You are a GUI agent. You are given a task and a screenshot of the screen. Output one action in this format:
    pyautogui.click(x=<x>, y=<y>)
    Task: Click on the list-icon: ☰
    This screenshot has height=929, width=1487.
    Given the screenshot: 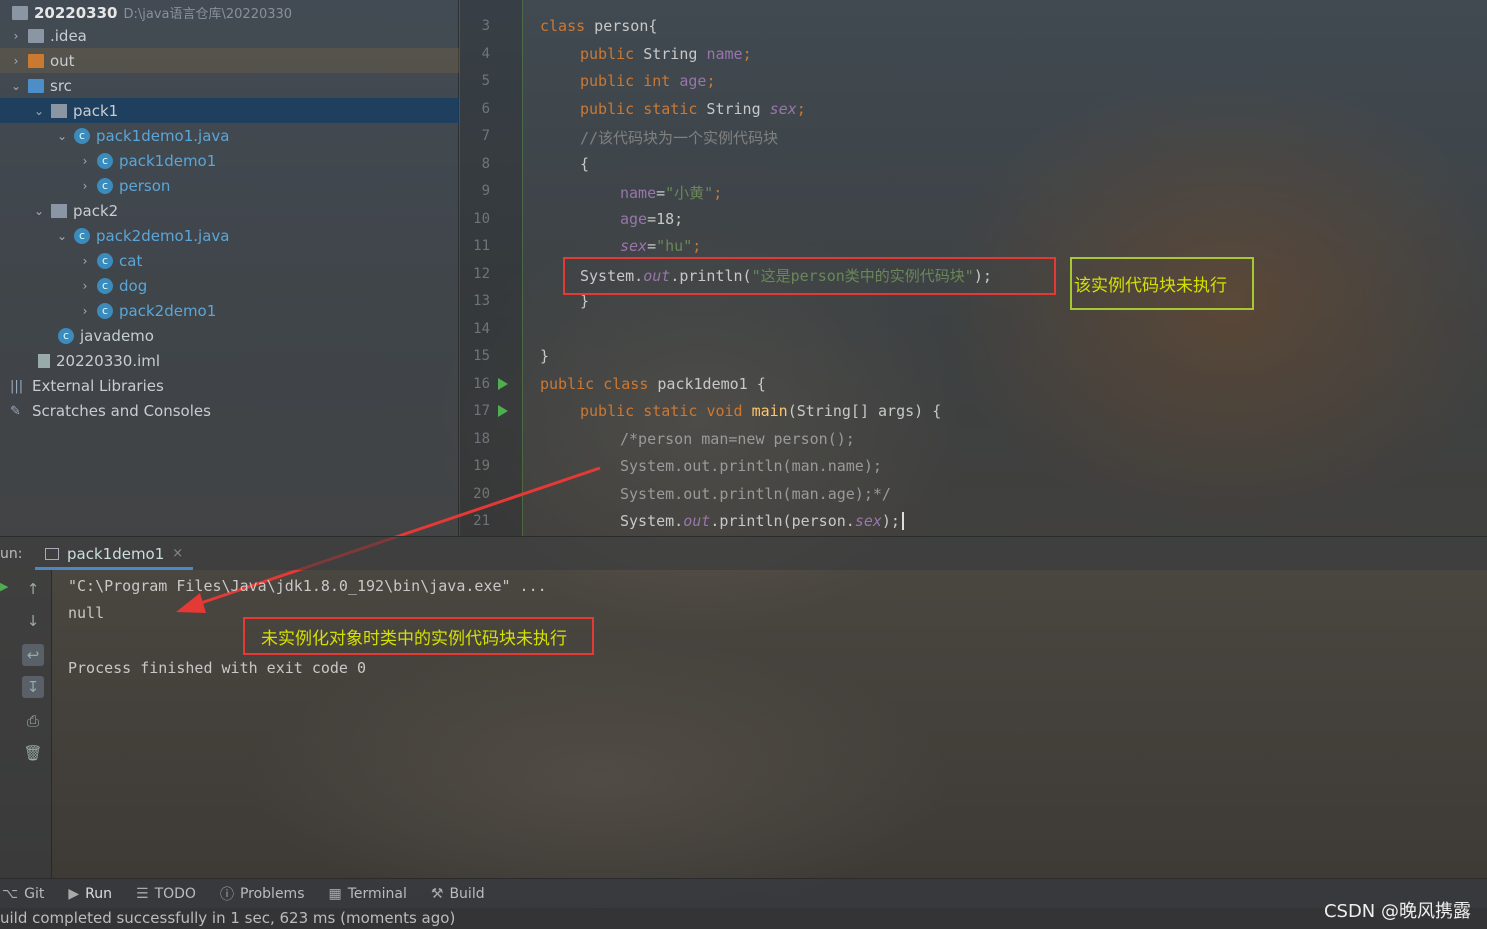 What is the action you would take?
    pyautogui.click(x=142, y=893)
    